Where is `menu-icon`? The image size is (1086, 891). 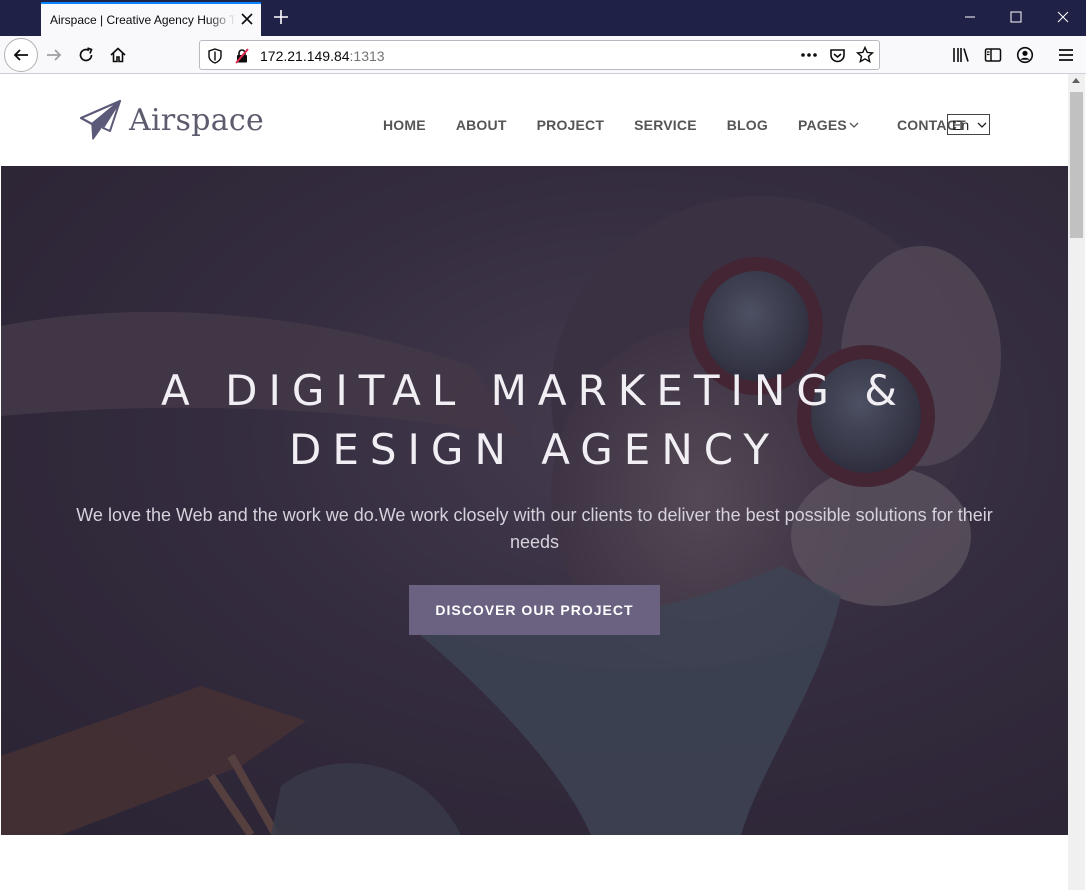 menu-icon is located at coordinates (1066, 55).